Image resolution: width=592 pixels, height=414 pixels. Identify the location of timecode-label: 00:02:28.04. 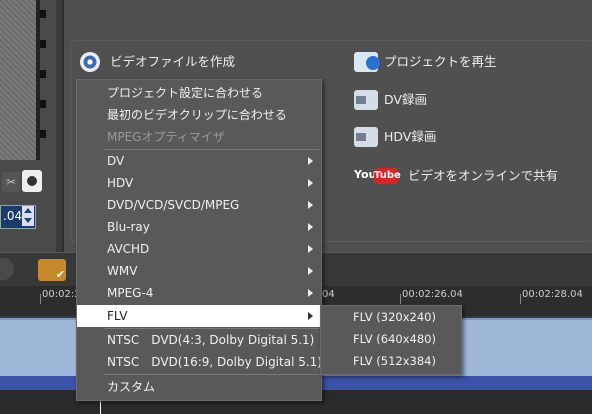
(552, 294).